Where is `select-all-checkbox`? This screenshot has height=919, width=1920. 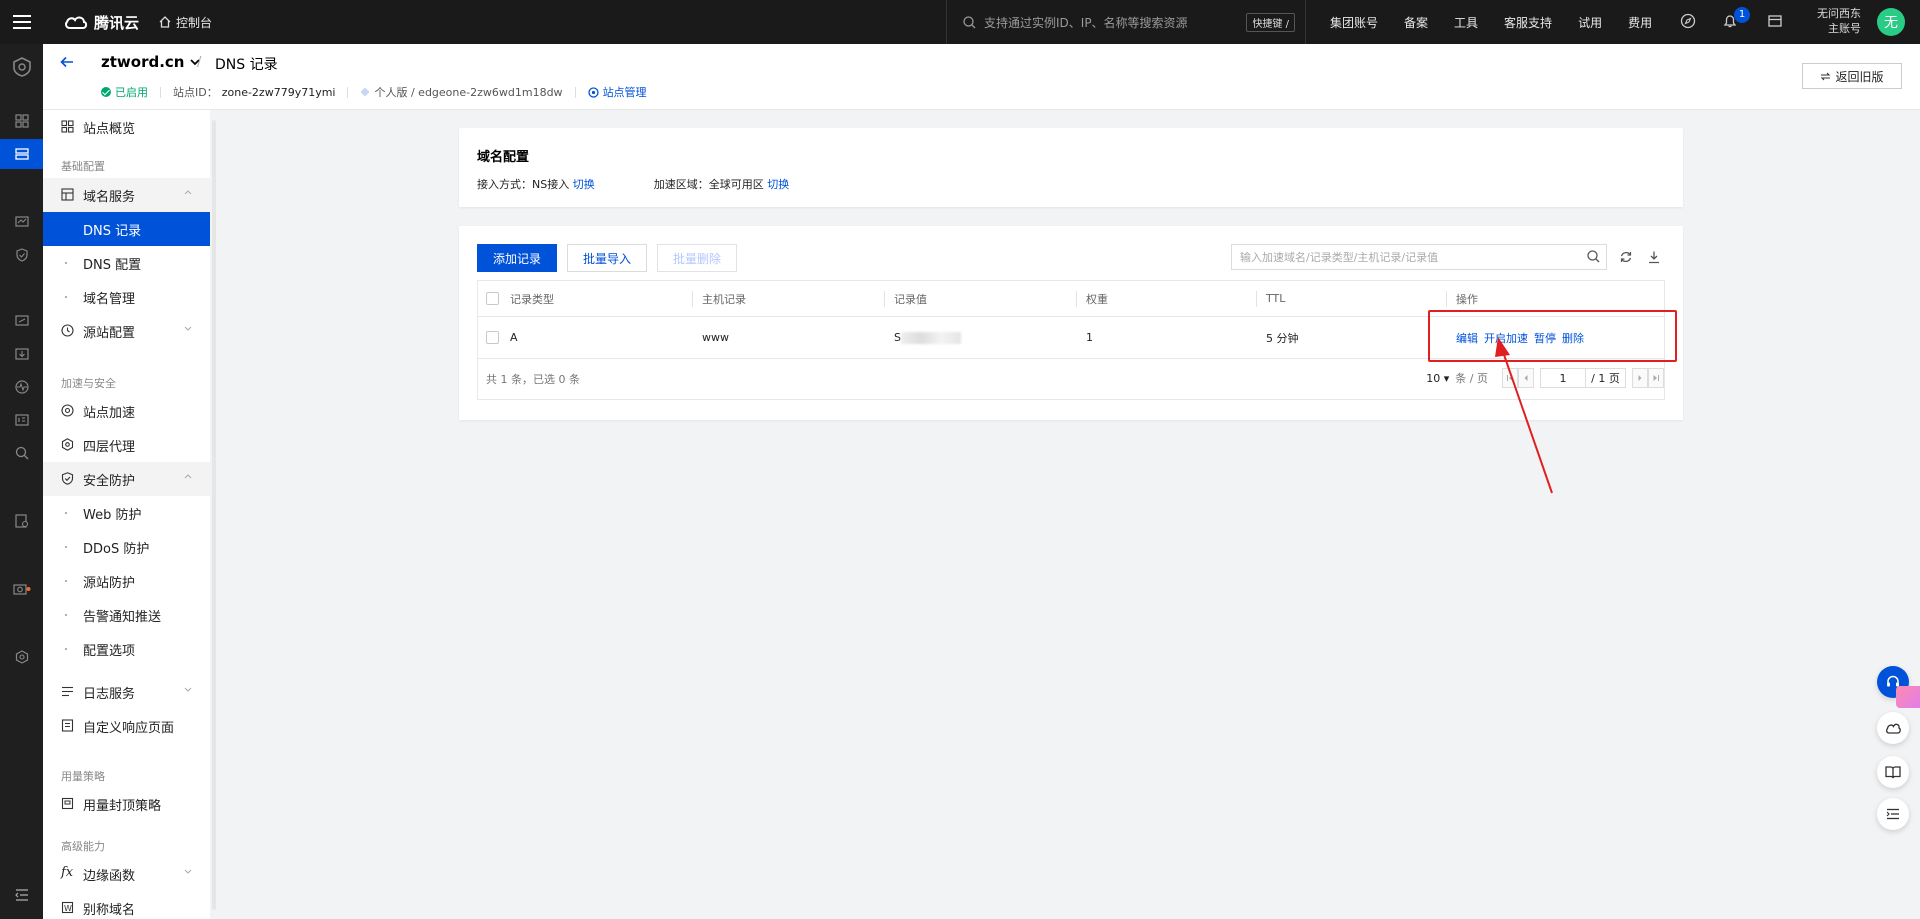
select-all-checkbox is located at coordinates (492, 298).